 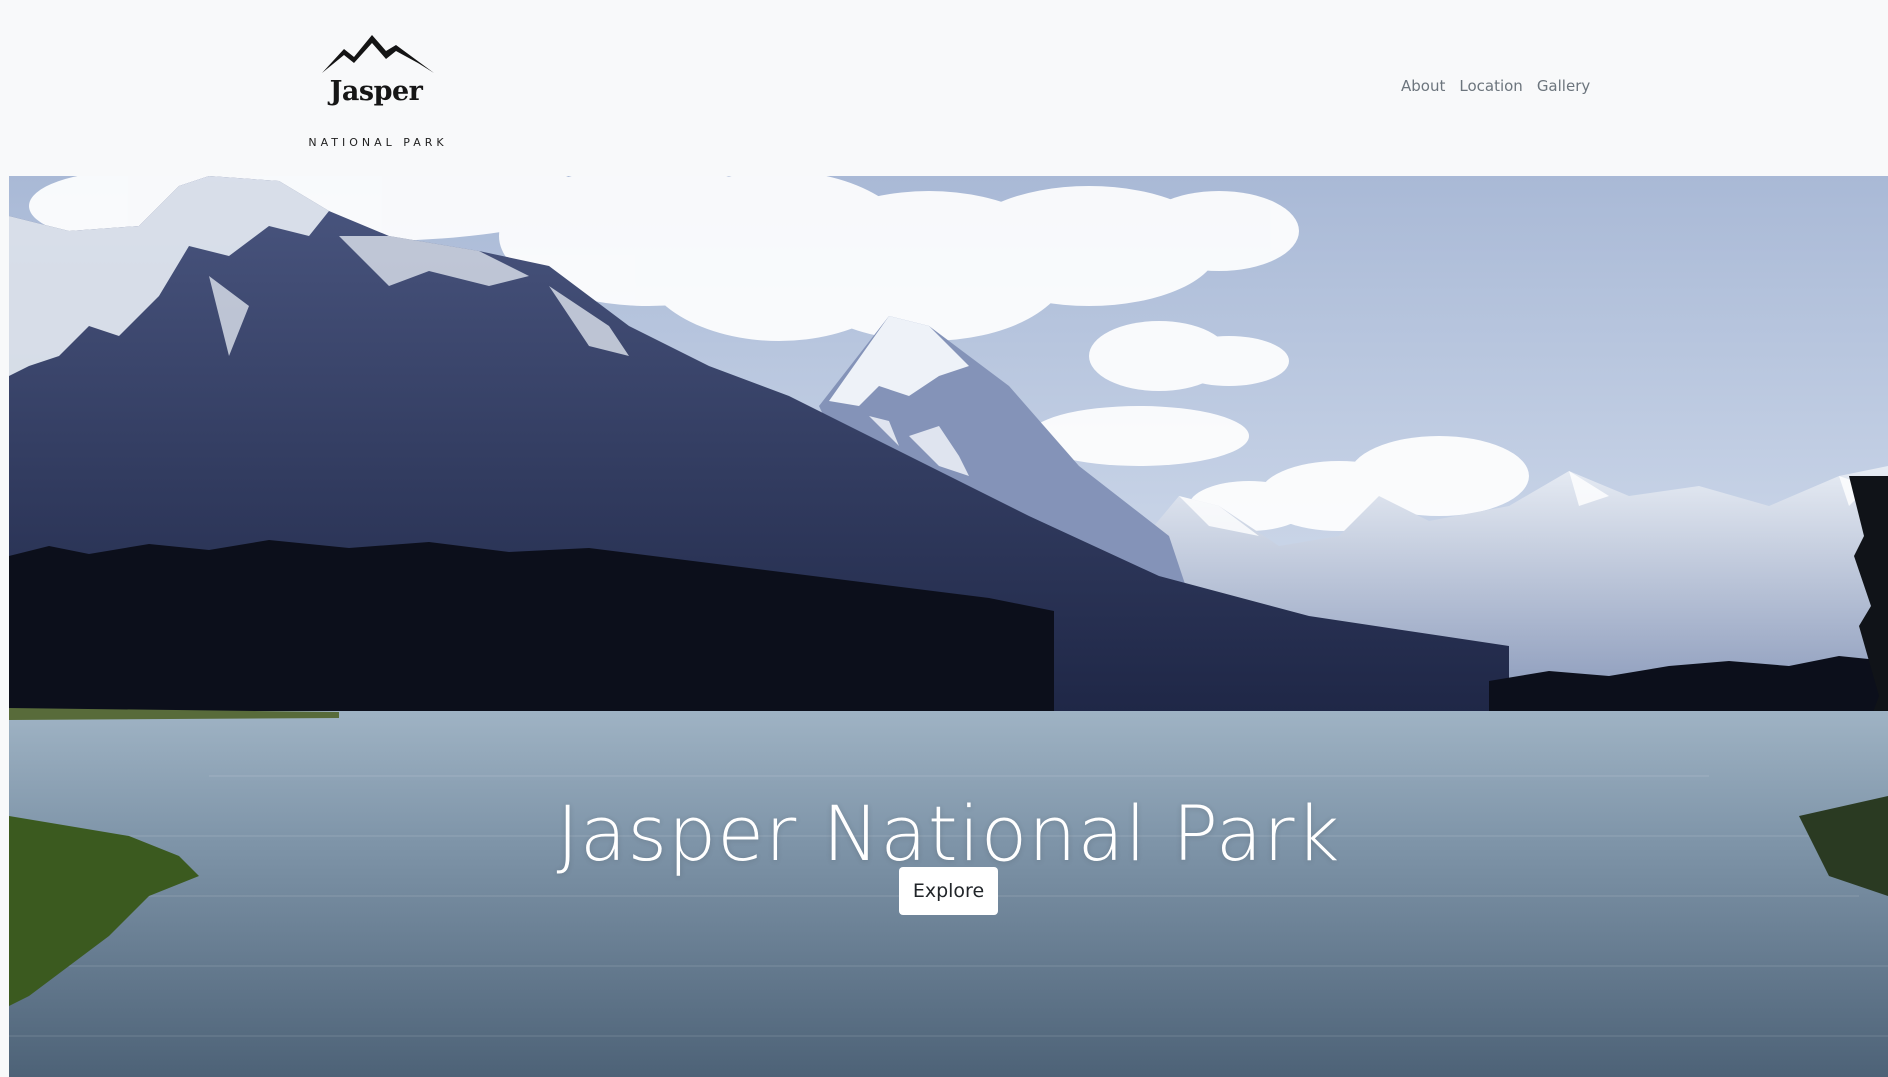 I want to click on nav-link-gallery: Gallery, so click(x=1563, y=86).